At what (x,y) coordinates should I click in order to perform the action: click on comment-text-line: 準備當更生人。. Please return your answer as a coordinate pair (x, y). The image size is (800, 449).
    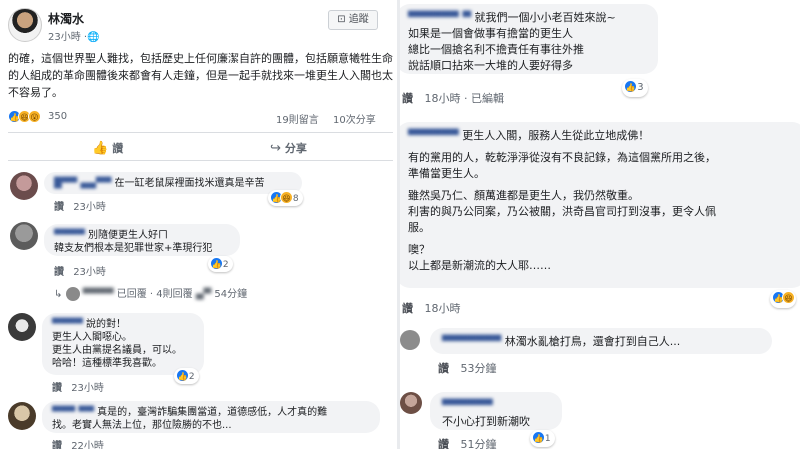
    Looking at the image, I should click on (446, 173).